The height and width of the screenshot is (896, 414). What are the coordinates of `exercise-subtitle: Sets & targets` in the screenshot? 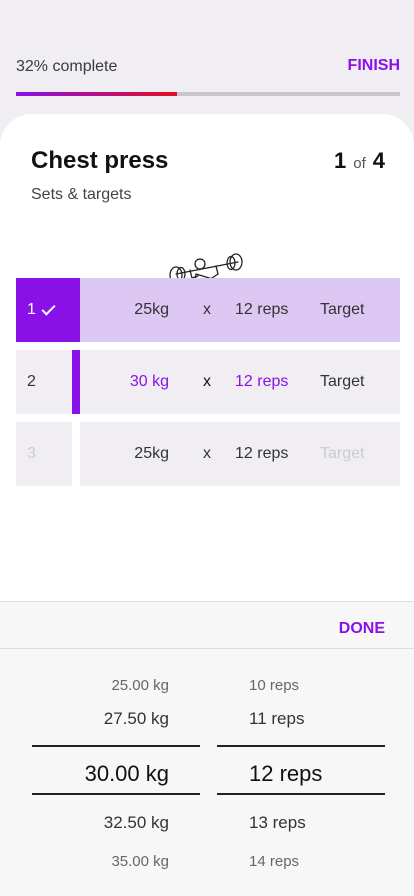 It's located at (81, 194).